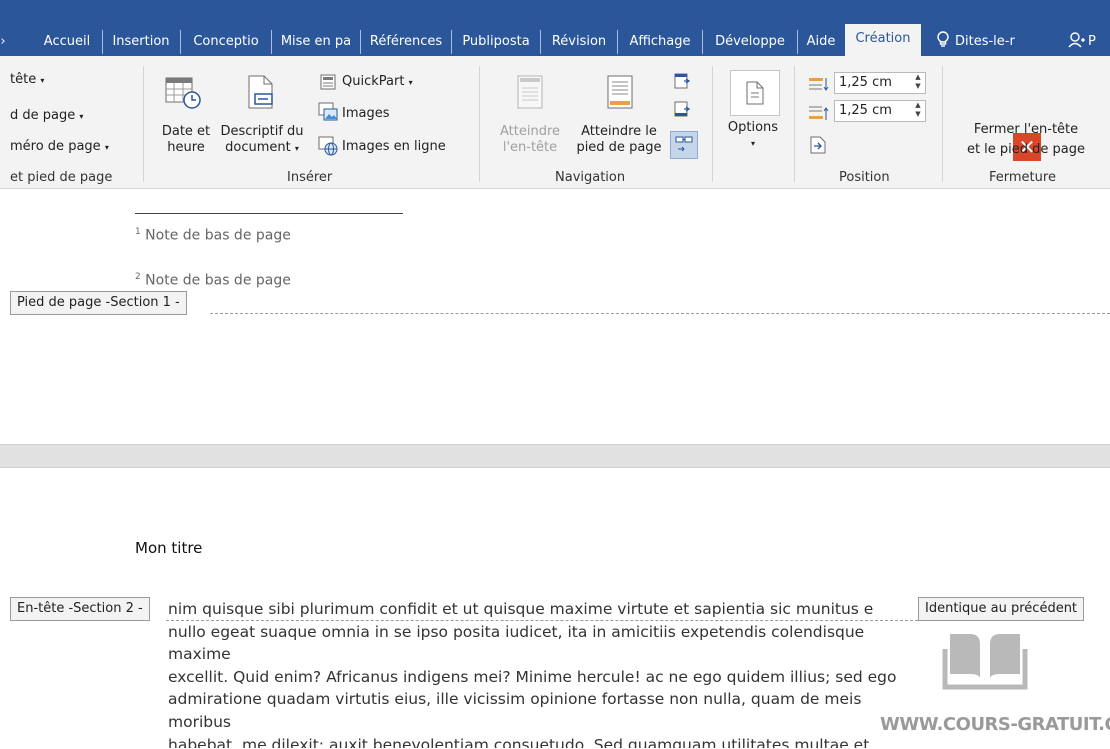 The height and width of the screenshot is (749, 1110). I want to click on footer-section-1-tag: Pied de page -Section 1 -, so click(98, 303).